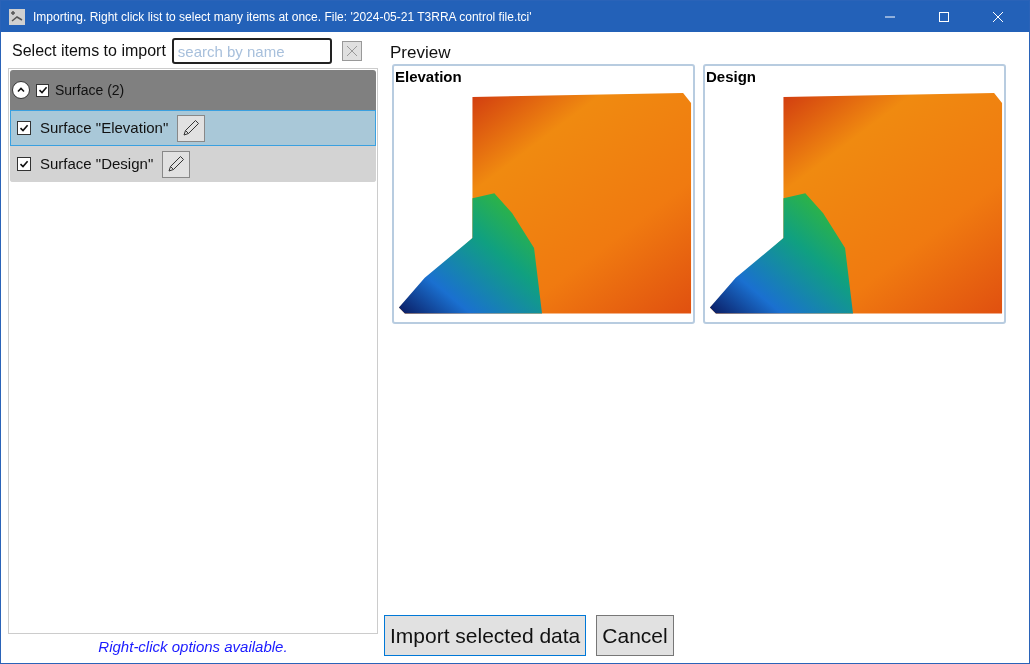 Image resolution: width=1030 pixels, height=664 pixels. I want to click on clear-search-button, so click(351, 51).